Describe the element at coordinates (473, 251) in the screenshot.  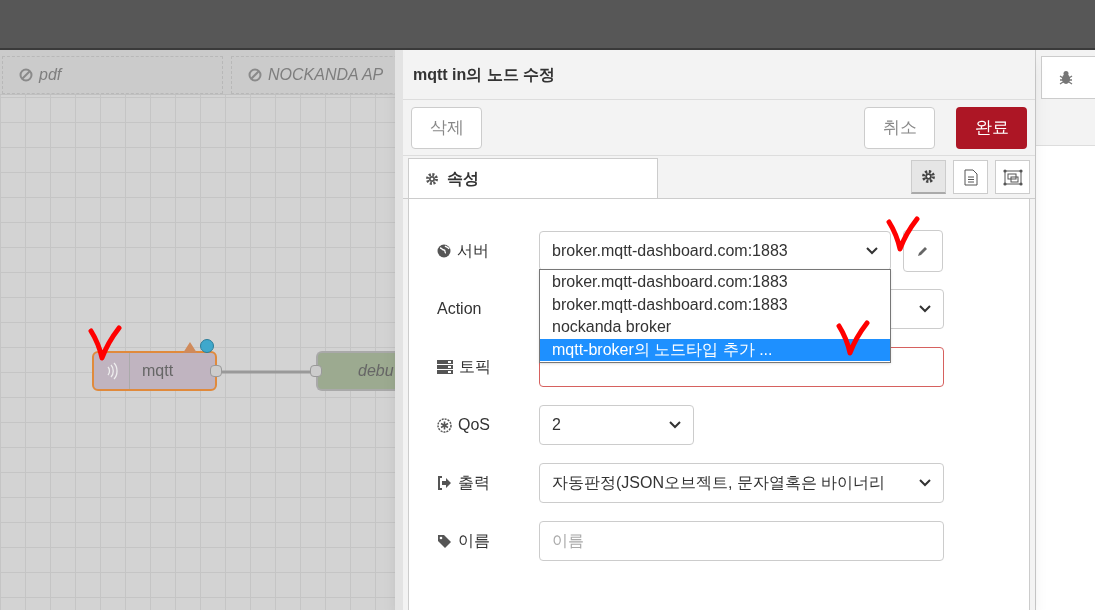
I see `field-label: 서버` at that location.